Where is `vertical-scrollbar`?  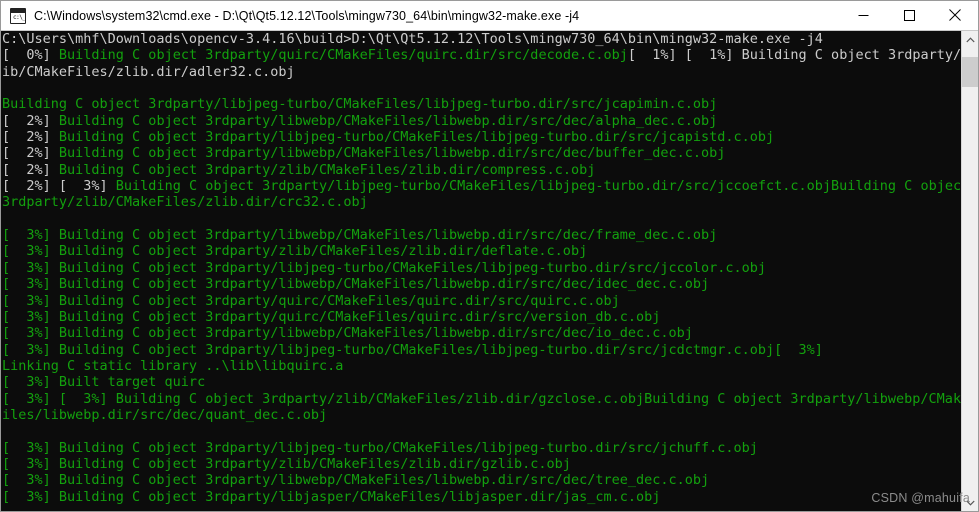
vertical-scrollbar is located at coordinates (969, 271).